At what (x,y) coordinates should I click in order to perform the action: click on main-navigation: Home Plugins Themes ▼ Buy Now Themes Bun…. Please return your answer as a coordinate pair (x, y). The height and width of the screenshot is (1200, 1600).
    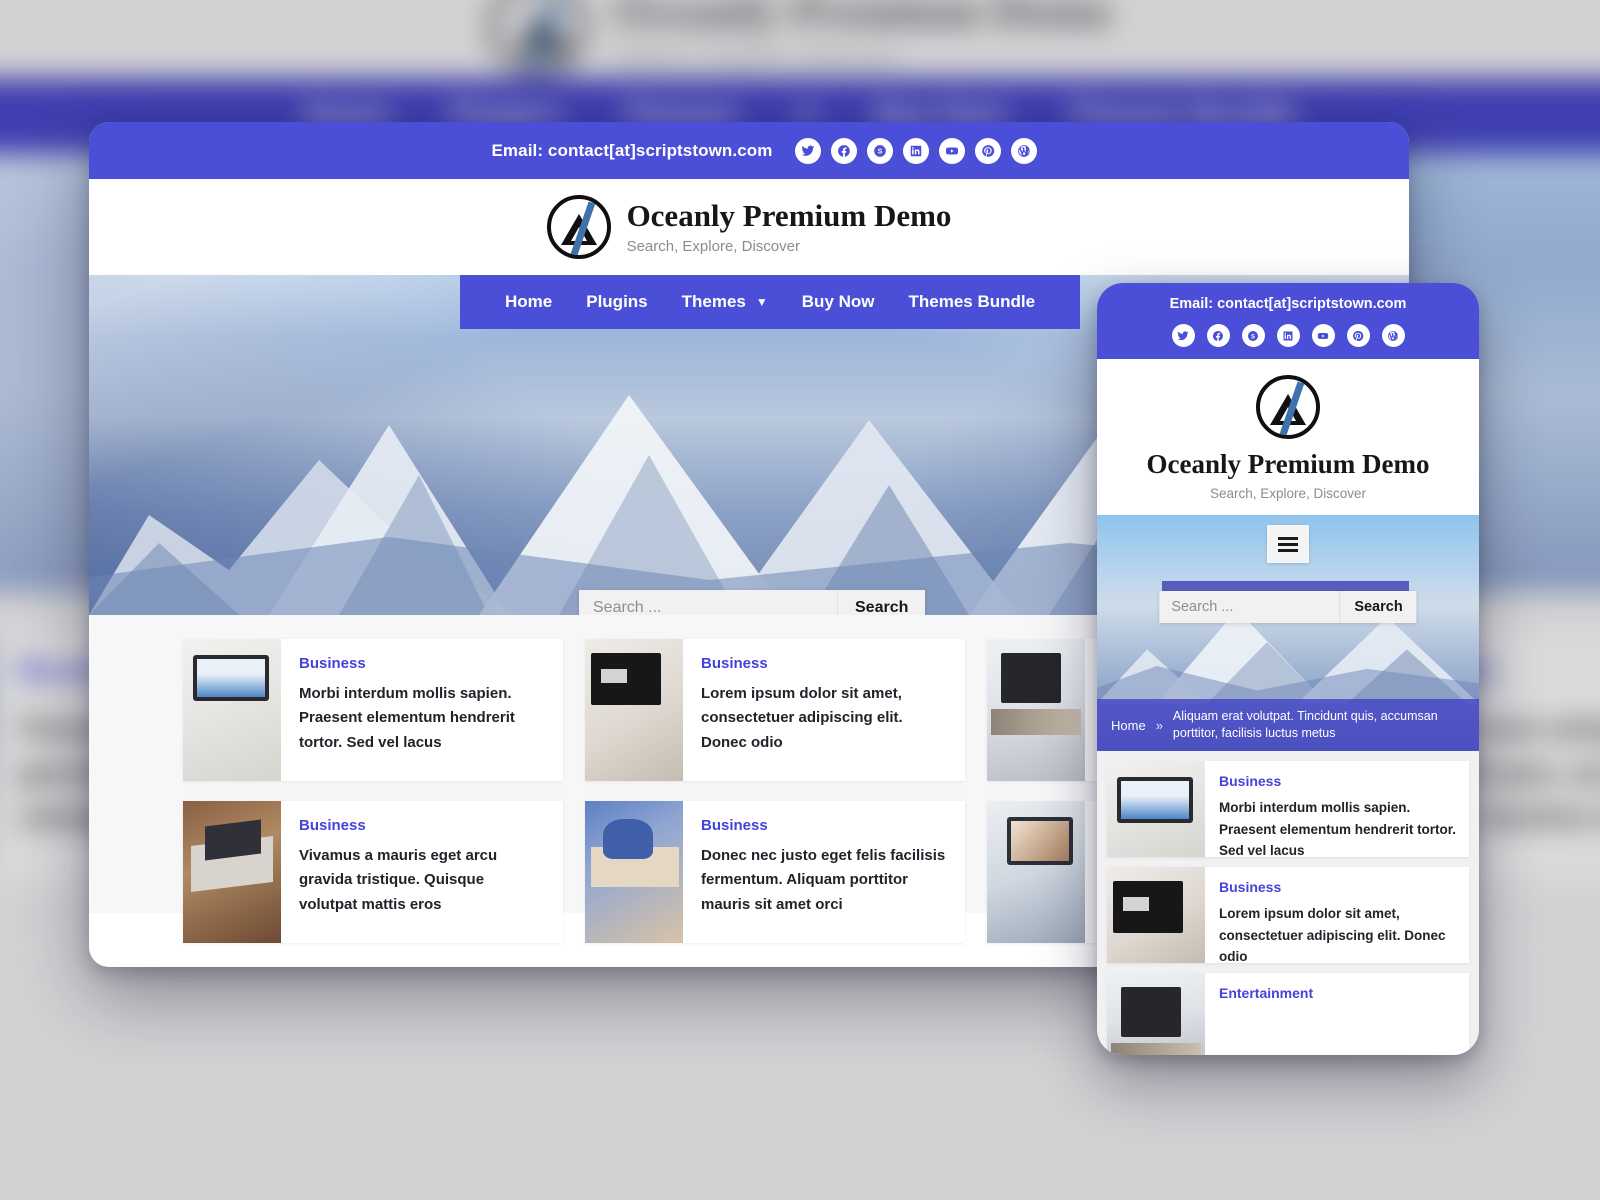
    Looking at the image, I should click on (770, 302).